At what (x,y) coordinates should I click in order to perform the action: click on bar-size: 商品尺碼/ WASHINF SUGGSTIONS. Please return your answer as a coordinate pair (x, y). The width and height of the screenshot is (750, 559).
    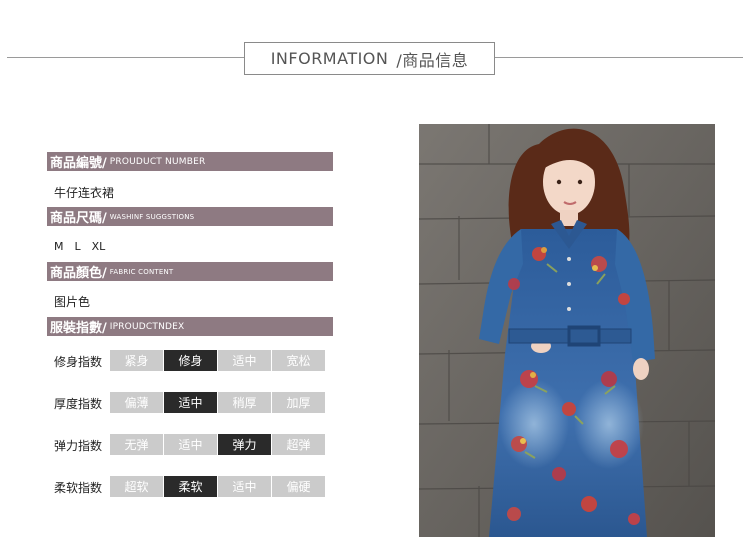
    Looking at the image, I should click on (190, 216).